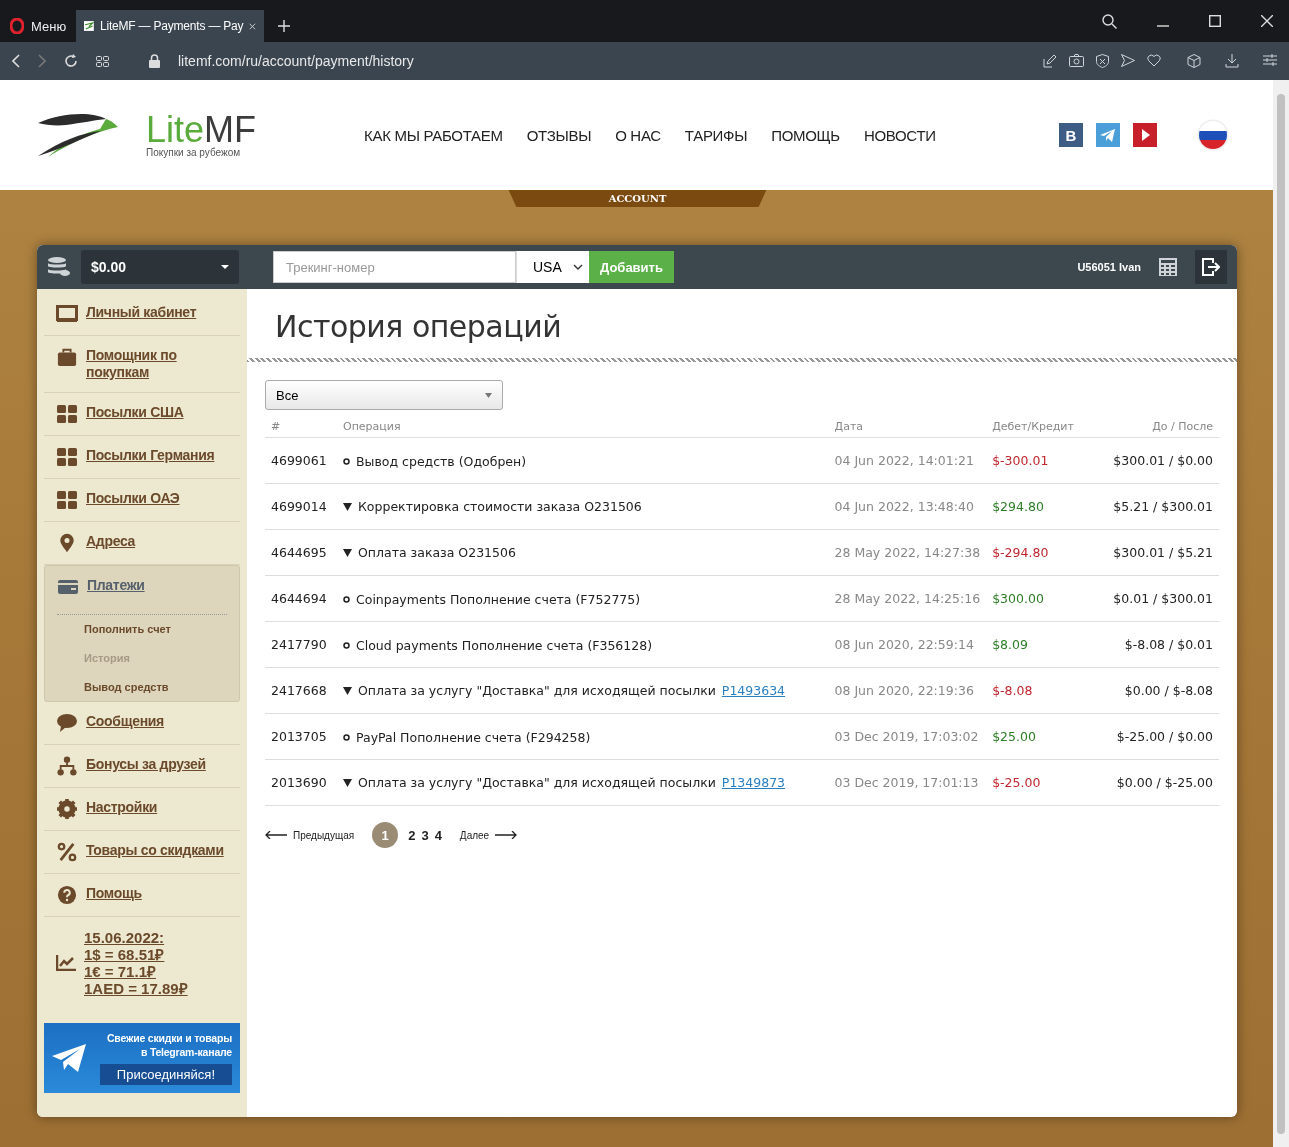 The image size is (1289, 1147). I want to click on url-field: litemf.com/ru/account/payment/history, so click(296, 61).